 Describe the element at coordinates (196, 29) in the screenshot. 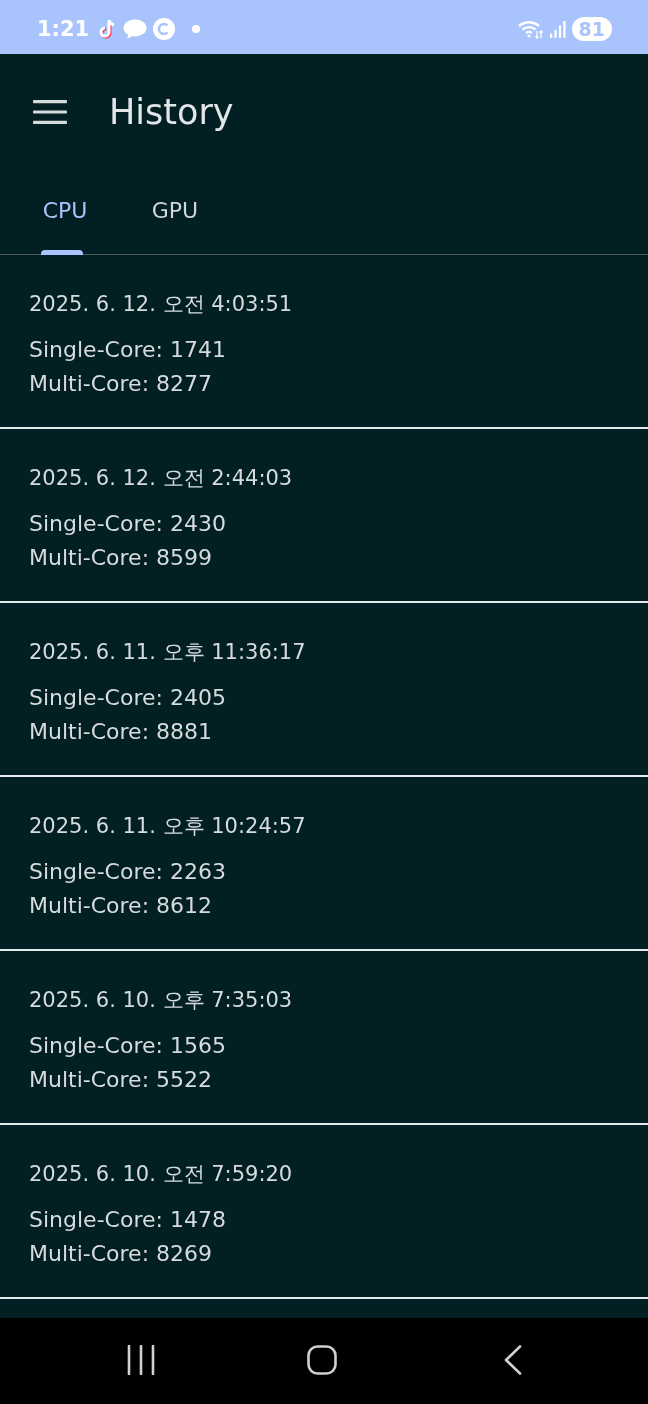

I see `notification-dot-icon` at that location.